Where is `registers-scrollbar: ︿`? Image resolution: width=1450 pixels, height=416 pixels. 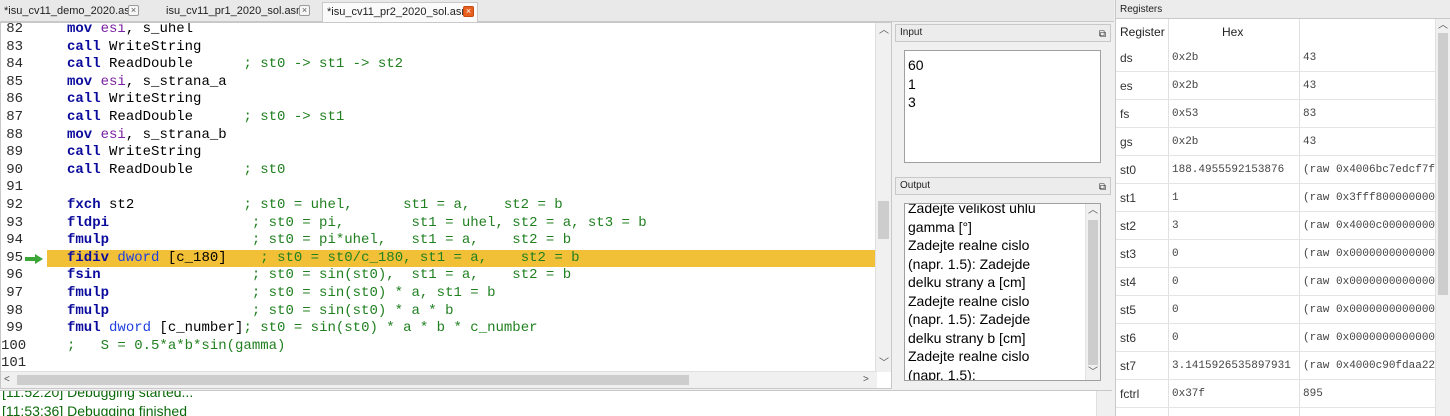 registers-scrollbar: ︿ is located at coordinates (1442, 217).